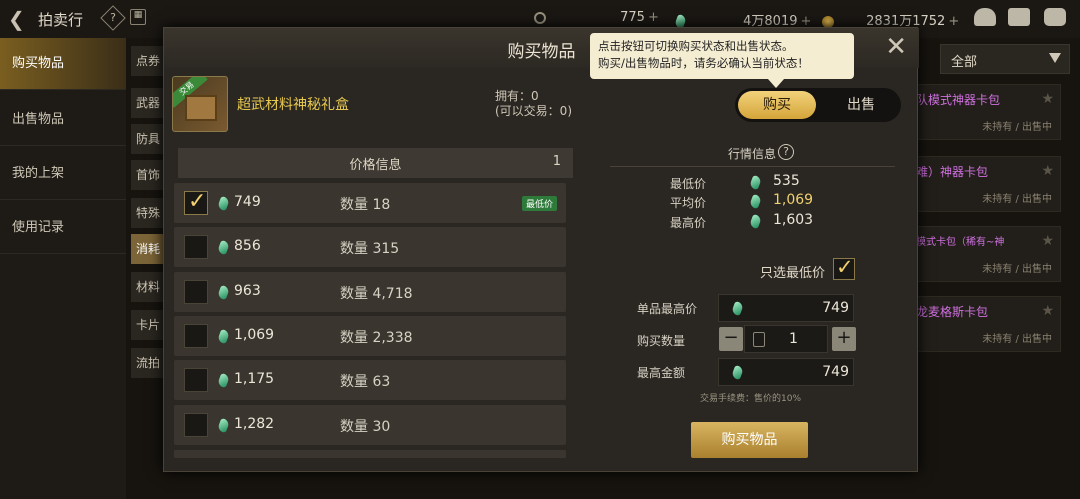 The image size is (1080, 499). I want to click on buy-sell-toggle: 购买 出售, so click(818, 105).